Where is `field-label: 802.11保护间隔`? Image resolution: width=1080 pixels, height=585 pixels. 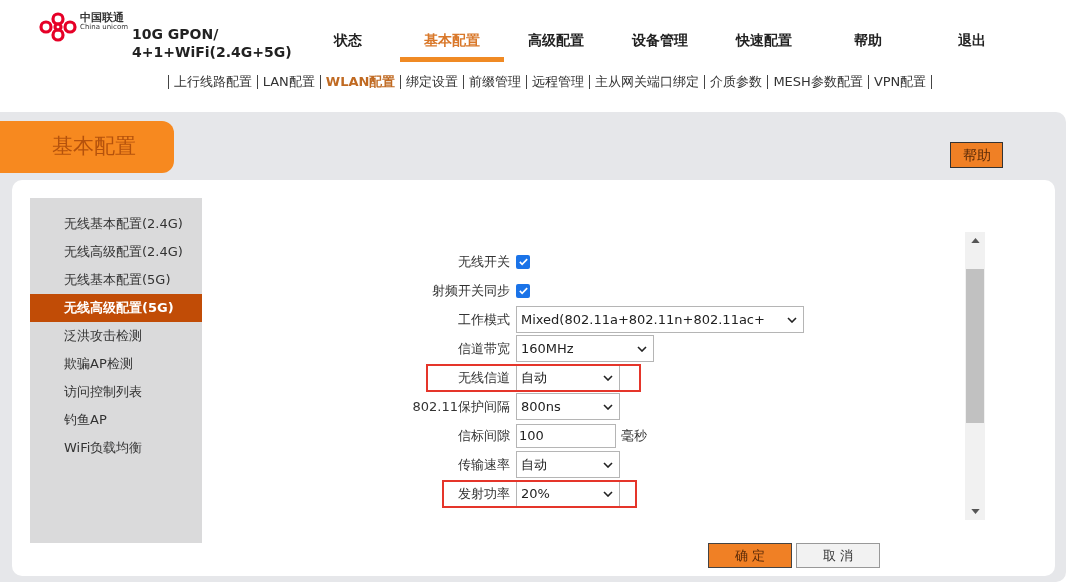 field-label: 802.11保护间隔 is located at coordinates (461, 406).